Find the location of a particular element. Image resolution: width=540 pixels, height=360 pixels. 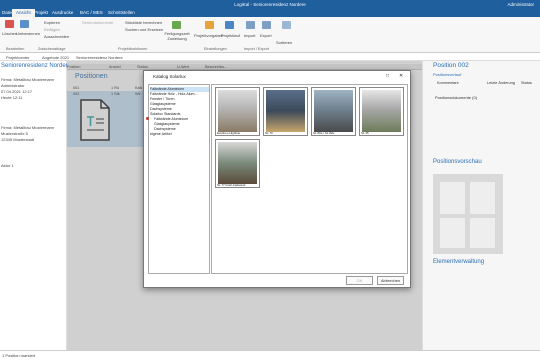

breadcrumb-item: Projektcenter is located at coordinates (18, 57).